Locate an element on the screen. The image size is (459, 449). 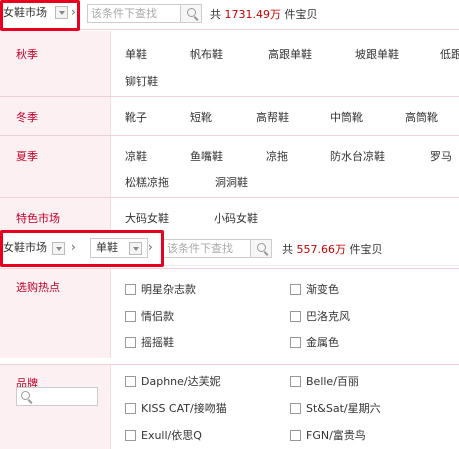
category-item: 靴子 is located at coordinates (136, 117).